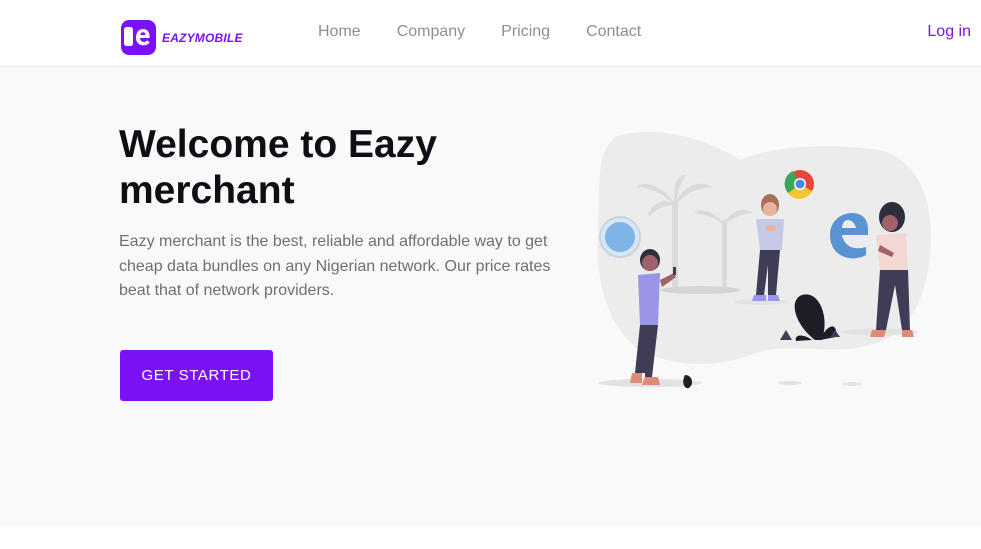 Image resolution: width=981 pixels, height=549 pixels. I want to click on nav-home: Home, so click(339, 32).